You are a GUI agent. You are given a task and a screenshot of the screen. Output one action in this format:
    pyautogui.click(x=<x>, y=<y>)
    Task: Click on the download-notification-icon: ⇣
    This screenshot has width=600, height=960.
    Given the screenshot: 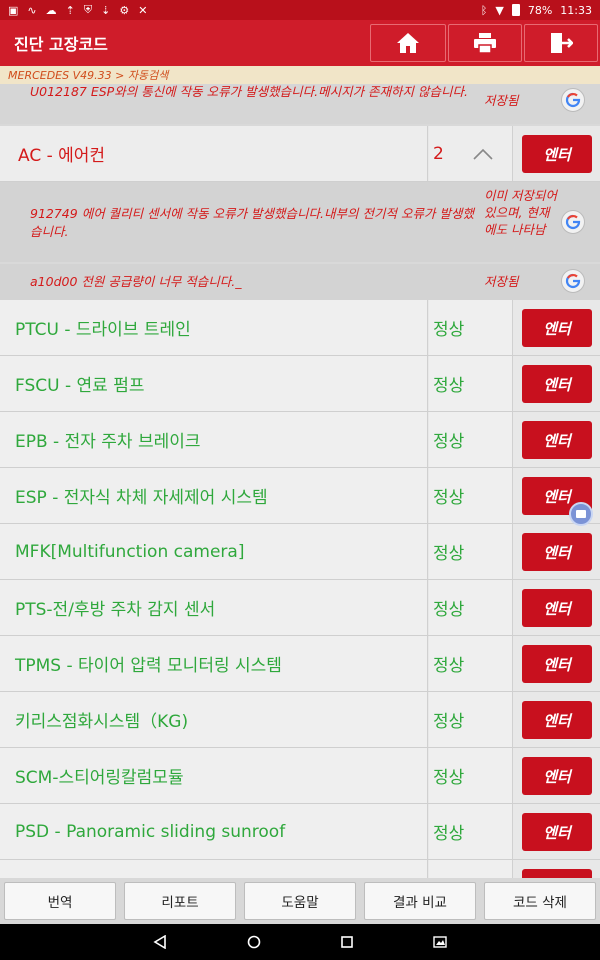 What is the action you would take?
    pyautogui.click(x=106, y=10)
    